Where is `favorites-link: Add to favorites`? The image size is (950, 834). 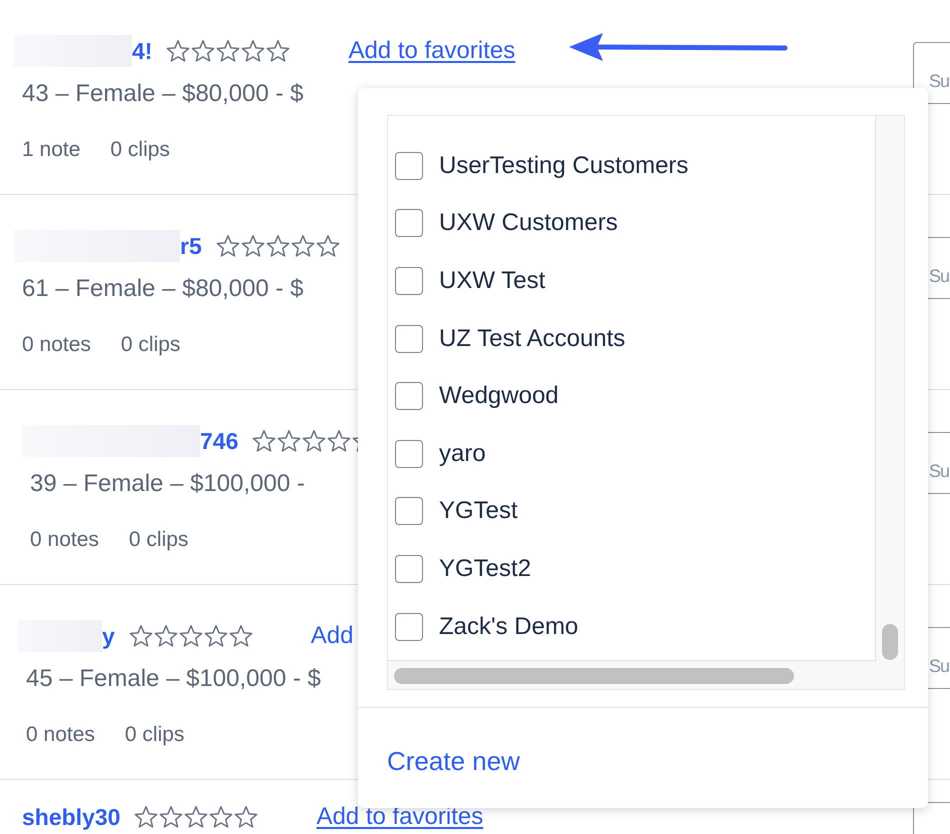
favorites-link: Add to favorites is located at coordinates (432, 51).